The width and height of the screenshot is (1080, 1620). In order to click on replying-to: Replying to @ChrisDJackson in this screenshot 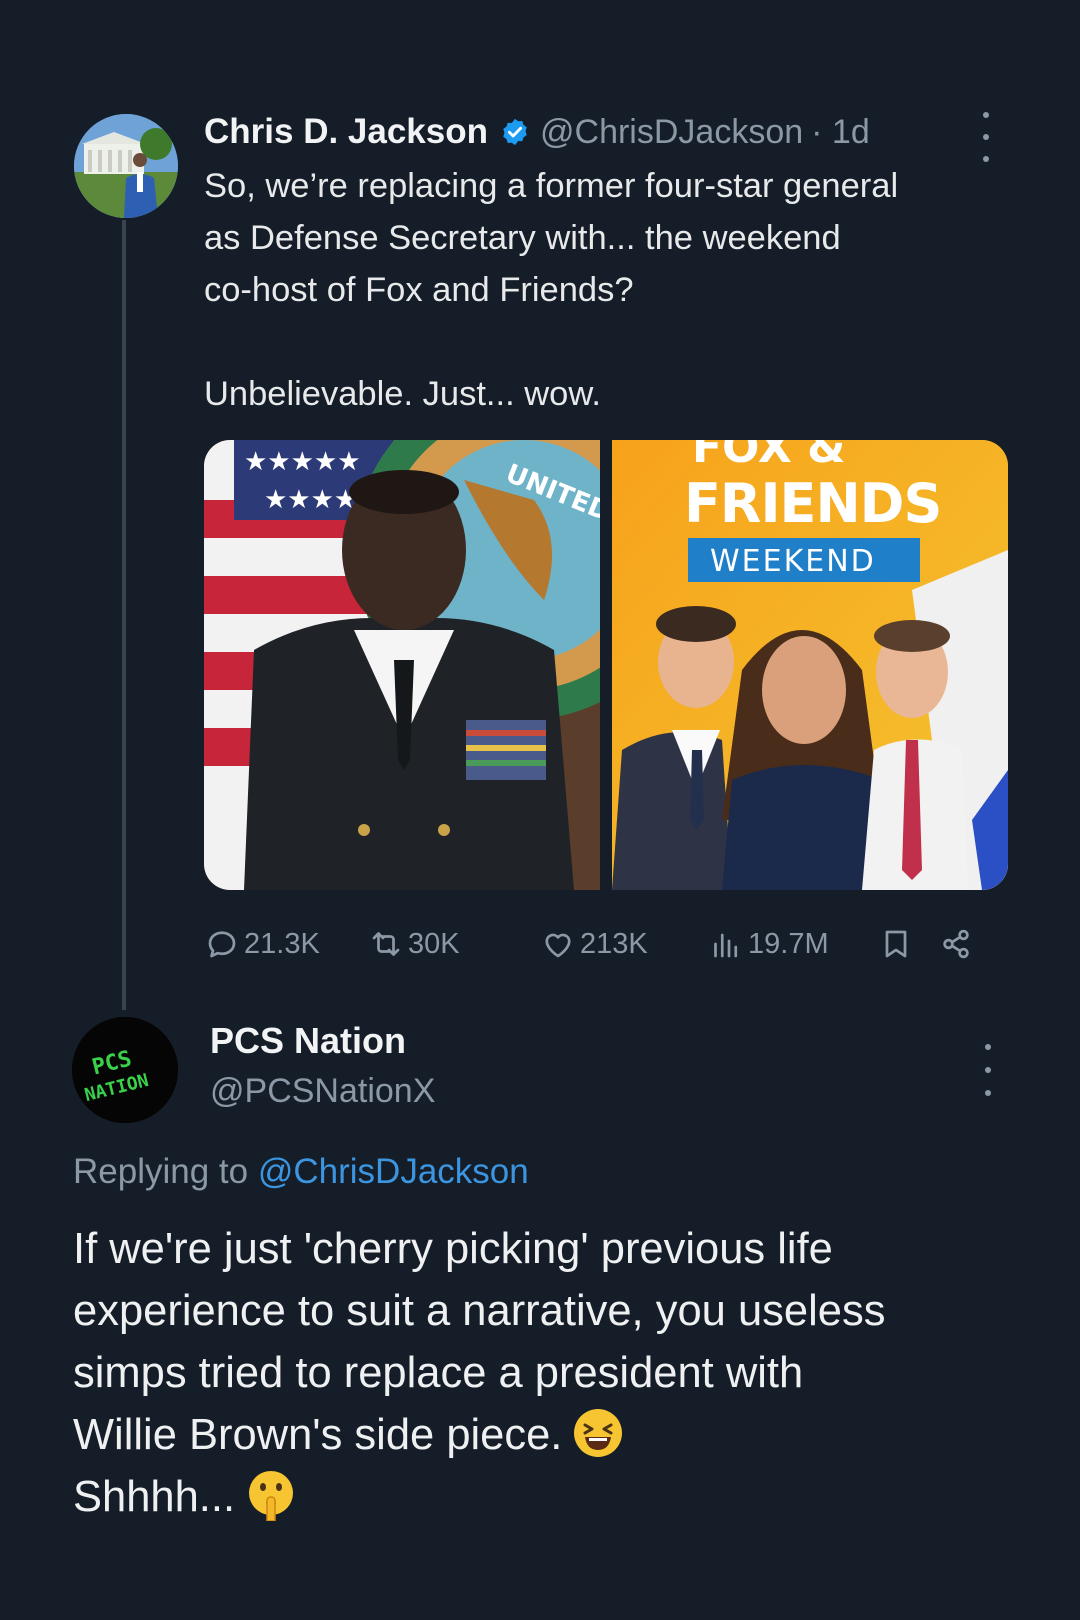, I will do `click(301, 1172)`.